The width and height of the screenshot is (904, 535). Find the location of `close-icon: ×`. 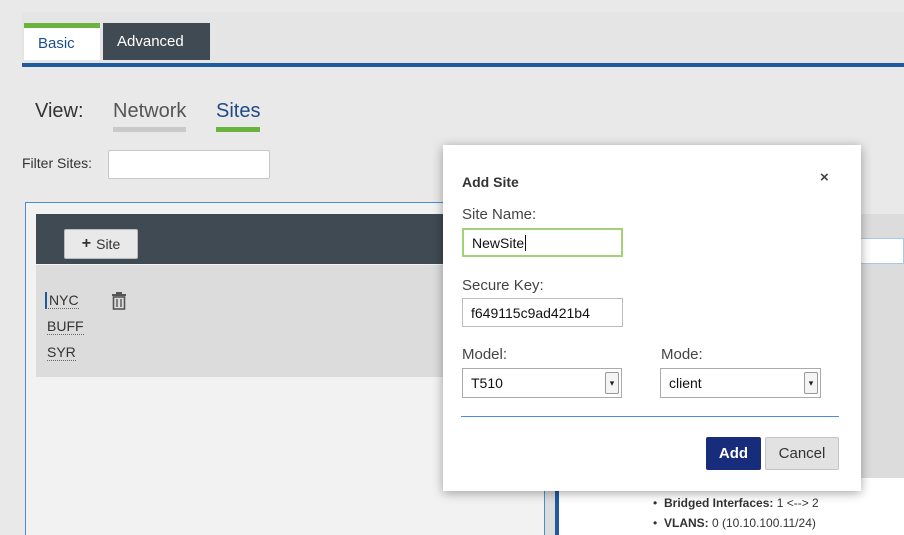

close-icon: × is located at coordinates (824, 177).